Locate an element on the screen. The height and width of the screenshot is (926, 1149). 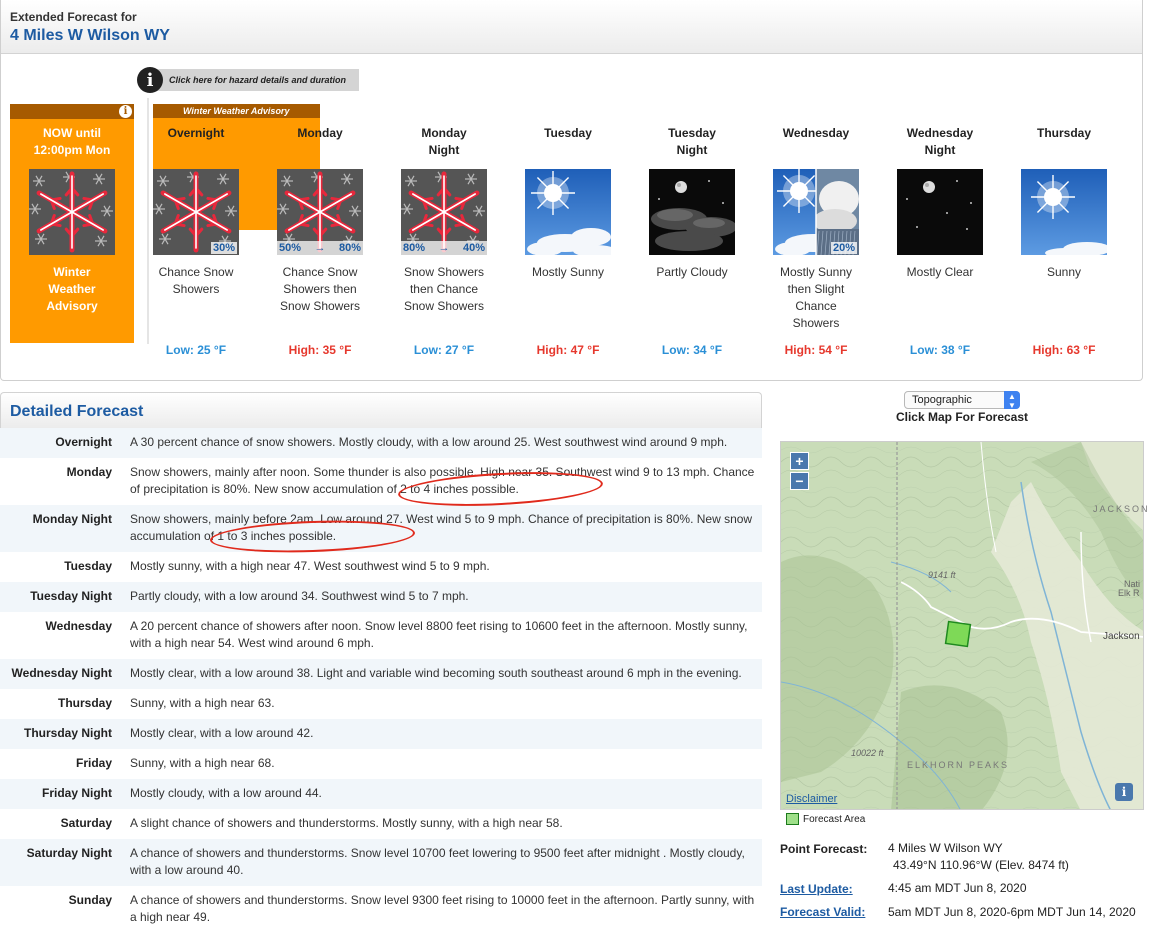
forecast-period-tuesday-night: Tuesday Night Partly Cloudy Low: 34 °F is located at coordinates (692, 240).